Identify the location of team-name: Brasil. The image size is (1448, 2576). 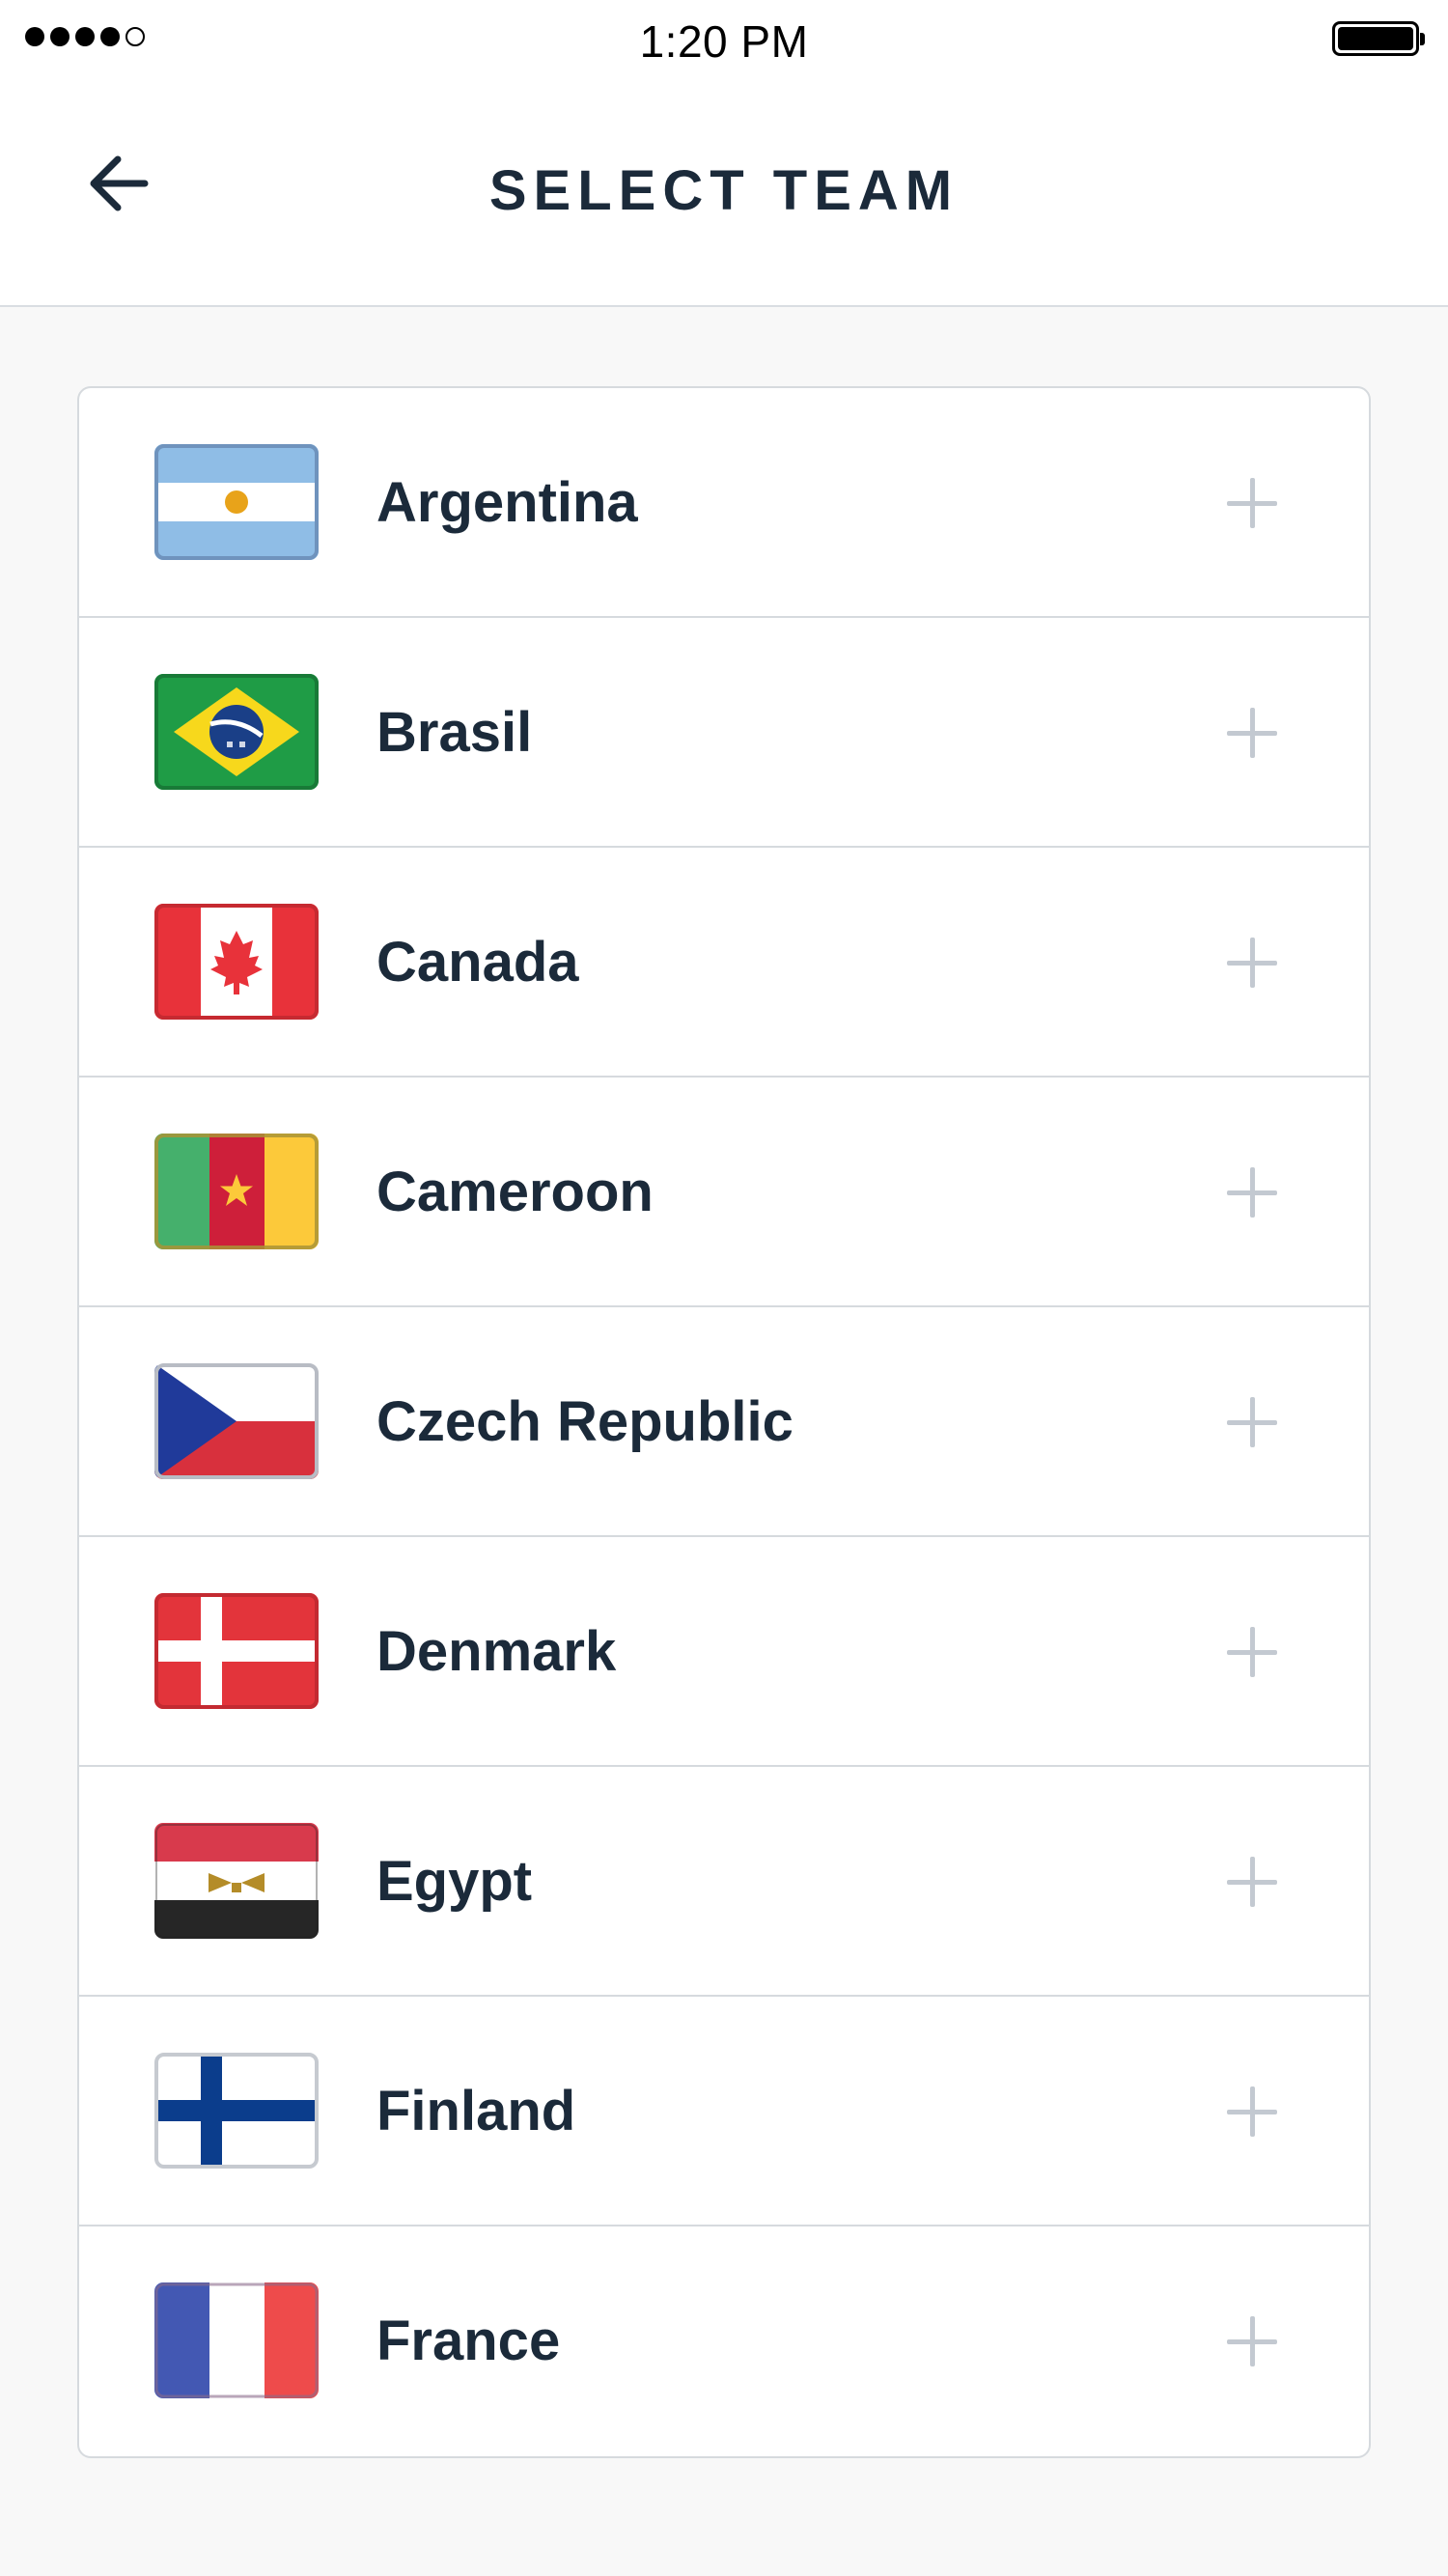
(455, 733).